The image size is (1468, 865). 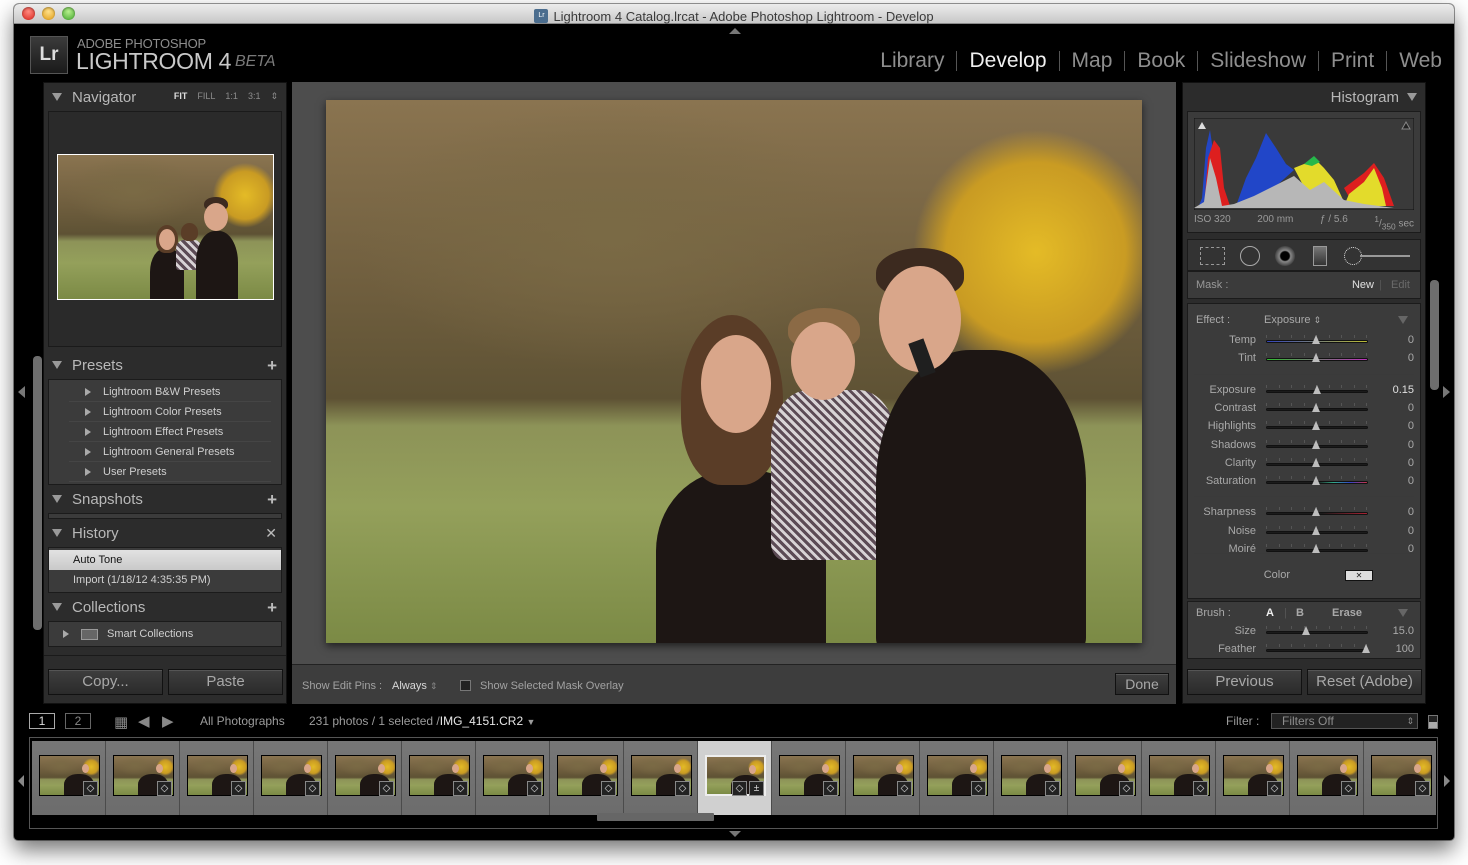 What do you see at coordinates (735, 778) in the screenshot?
I see `filmstrip-thumbnail: ± ◇` at bounding box center [735, 778].